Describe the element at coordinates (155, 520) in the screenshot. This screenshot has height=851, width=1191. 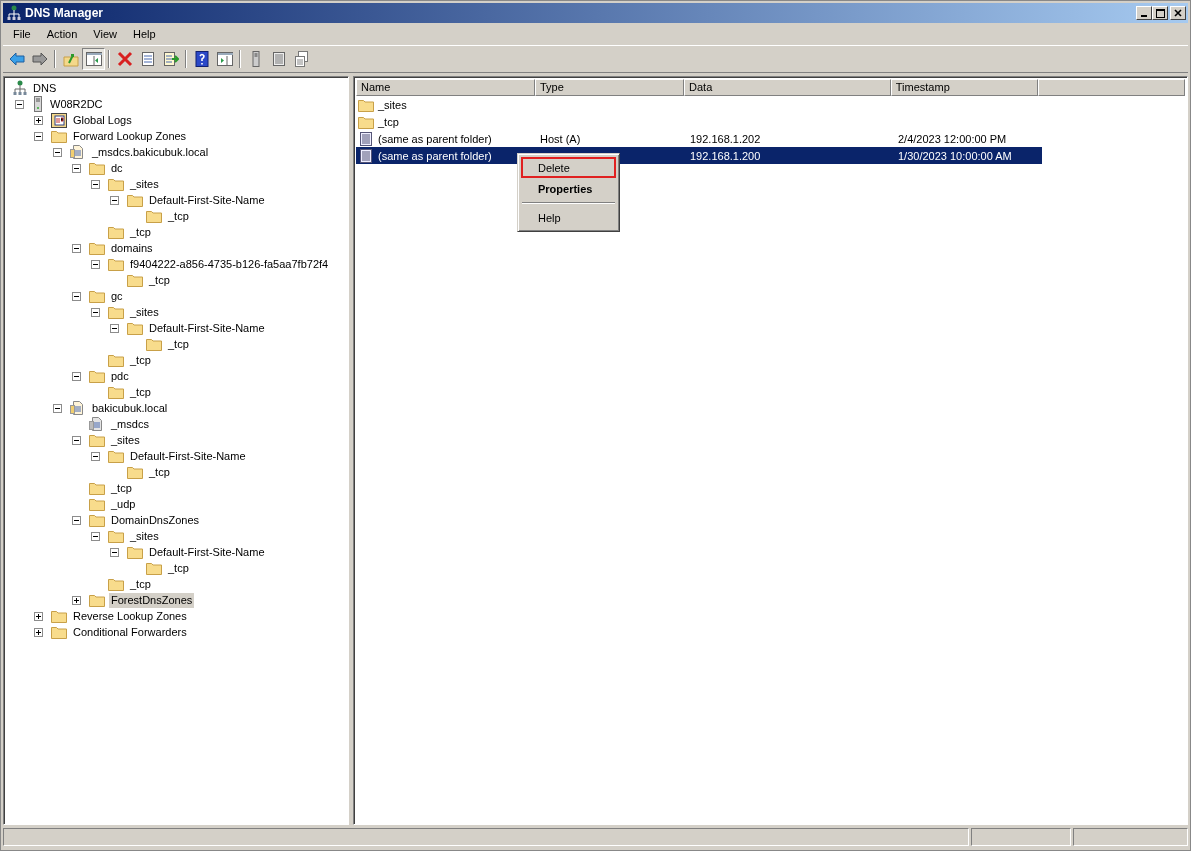
I see `tree-item: DomainDnsZones` at that location.